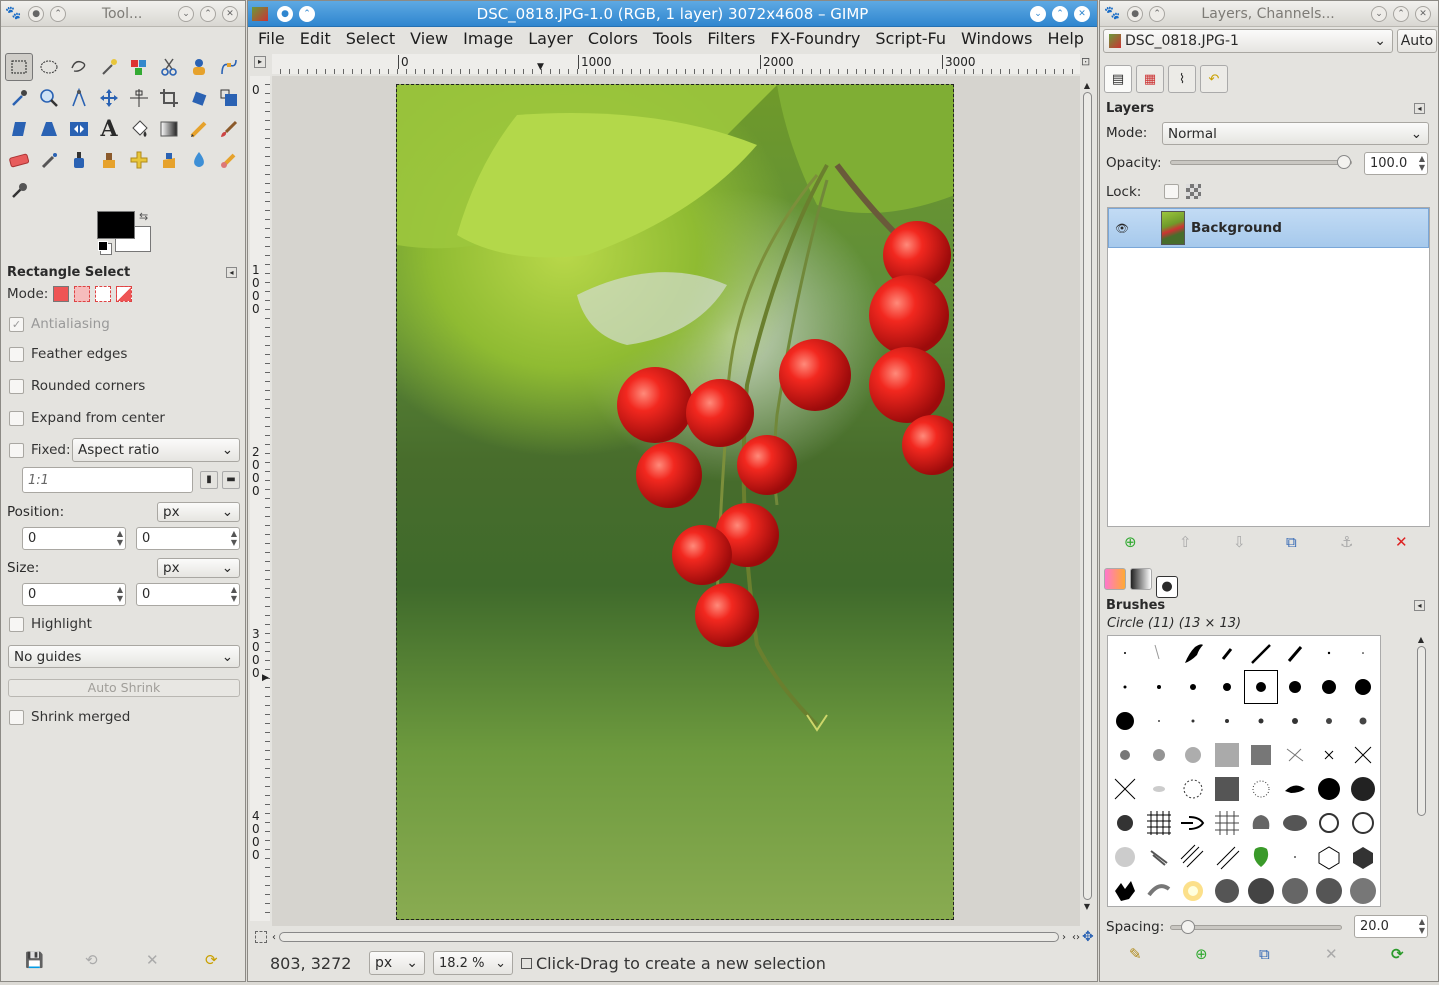  I want to click on scroll-right-icon: ›, so click(1064, 937).